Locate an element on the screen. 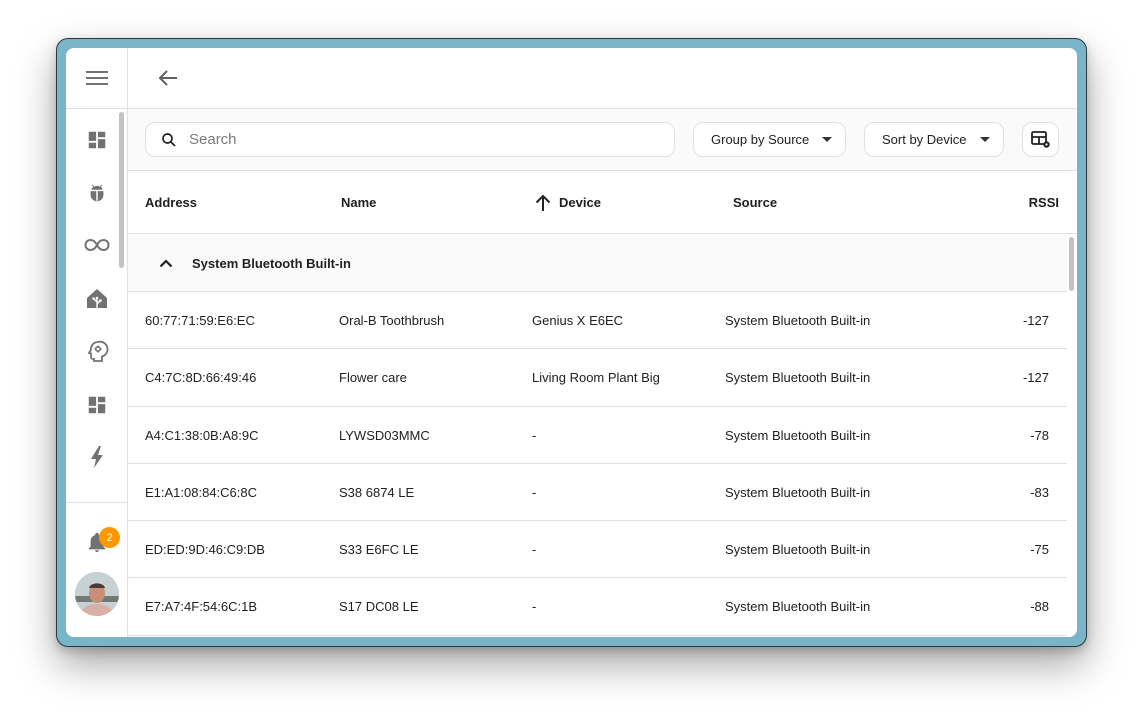  cell-rssi: -83 is located at coordinates (1039, 492).